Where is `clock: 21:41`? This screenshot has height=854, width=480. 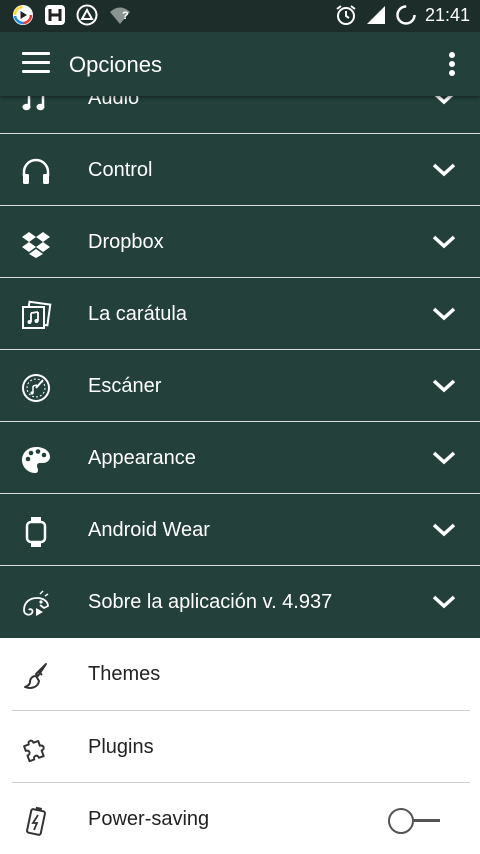
clock: 21:41 is located at coordinates (447, 14).